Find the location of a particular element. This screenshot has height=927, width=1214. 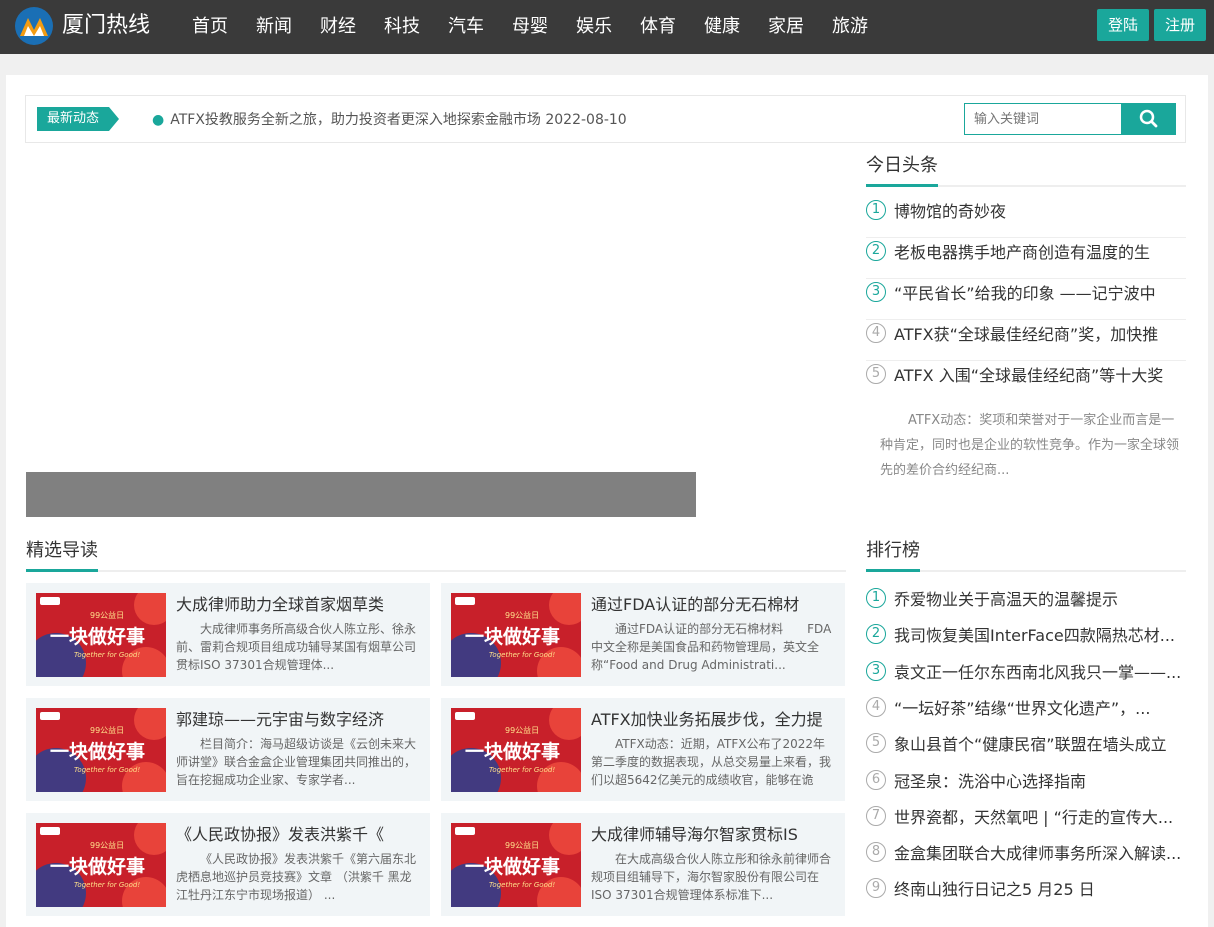

article-title: 通过FDA认证的部分无石棉材 is located at coordinates (713, 605).